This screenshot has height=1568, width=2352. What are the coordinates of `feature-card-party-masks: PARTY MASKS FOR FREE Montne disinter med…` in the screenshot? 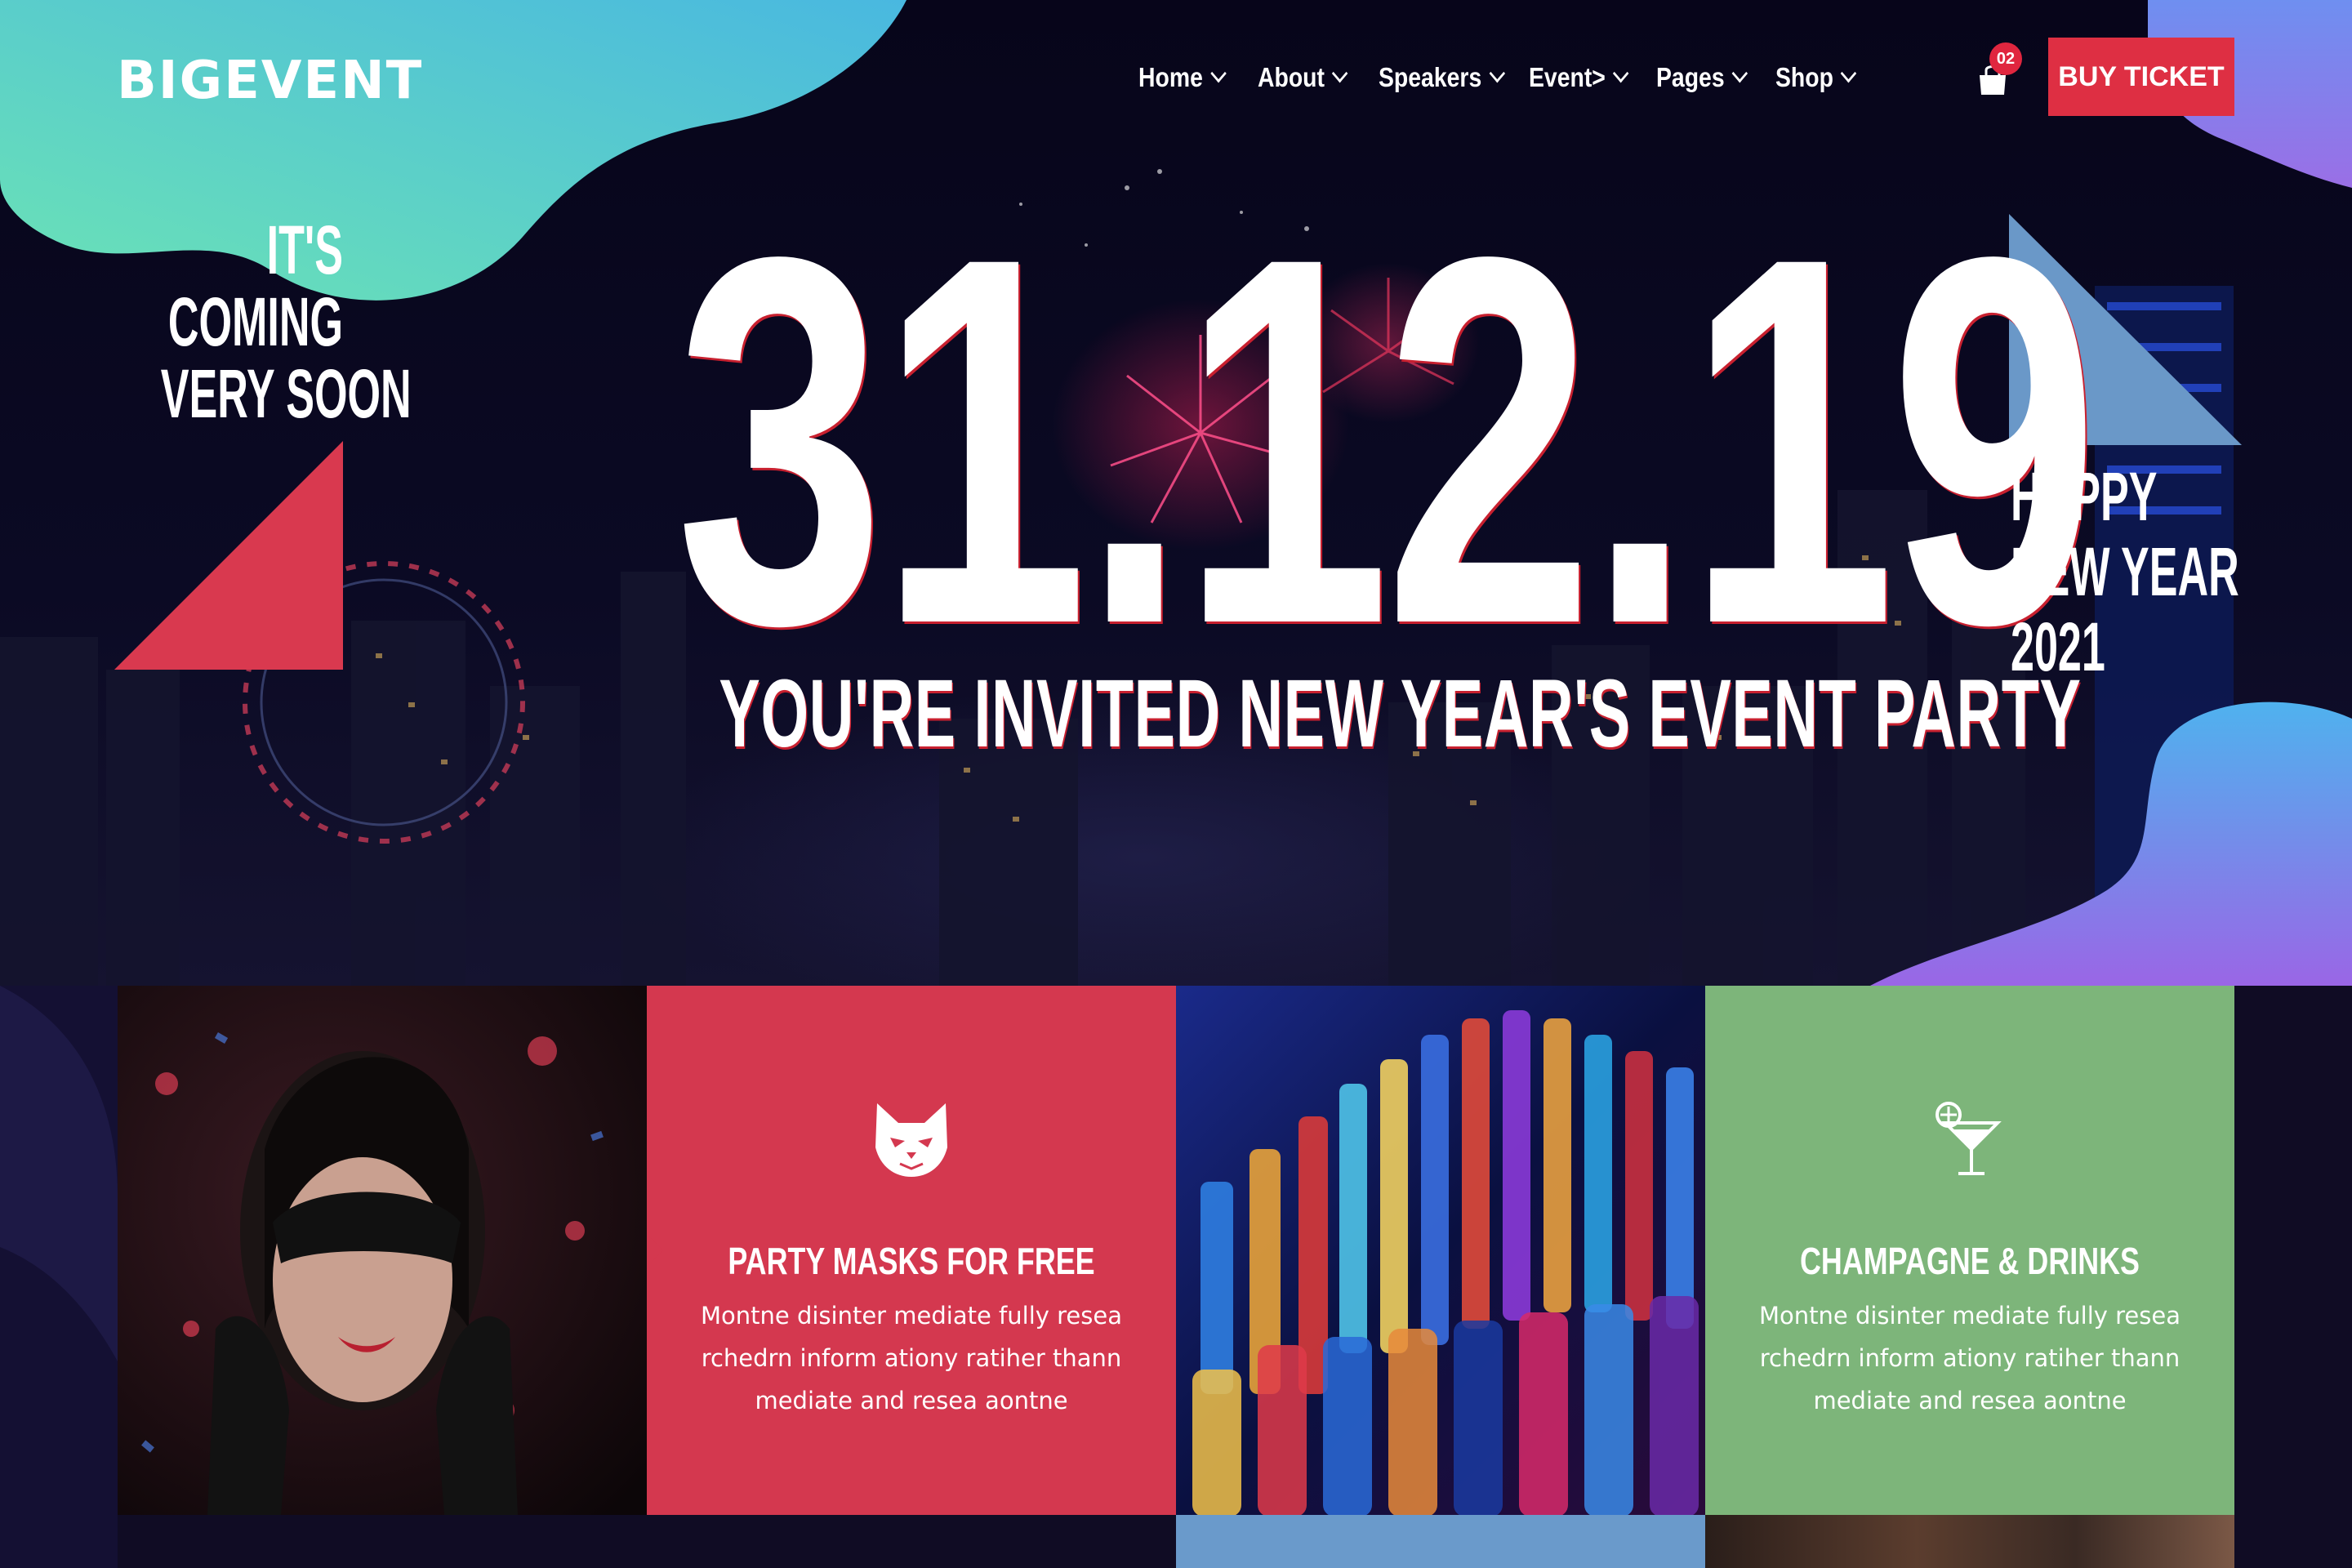 It's located at (911, 1250).